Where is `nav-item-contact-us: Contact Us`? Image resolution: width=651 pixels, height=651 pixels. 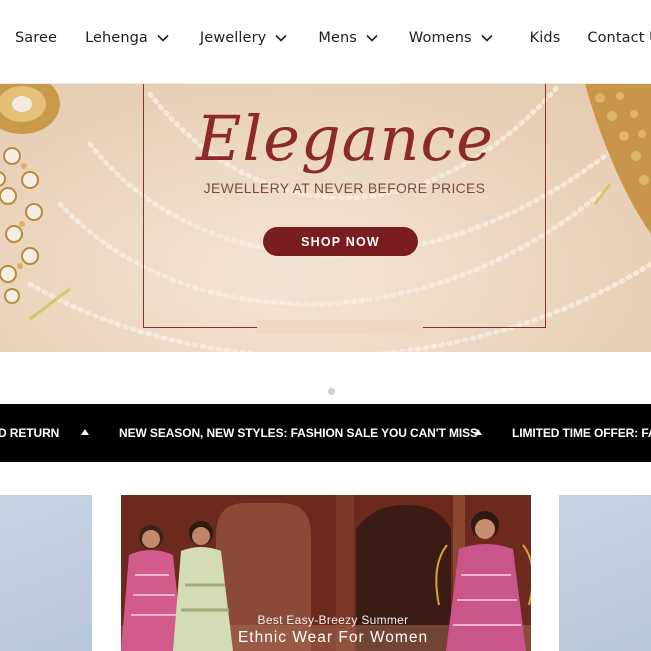 nav-item-contact-us: Contact Us is located at coordinates (619, 38).